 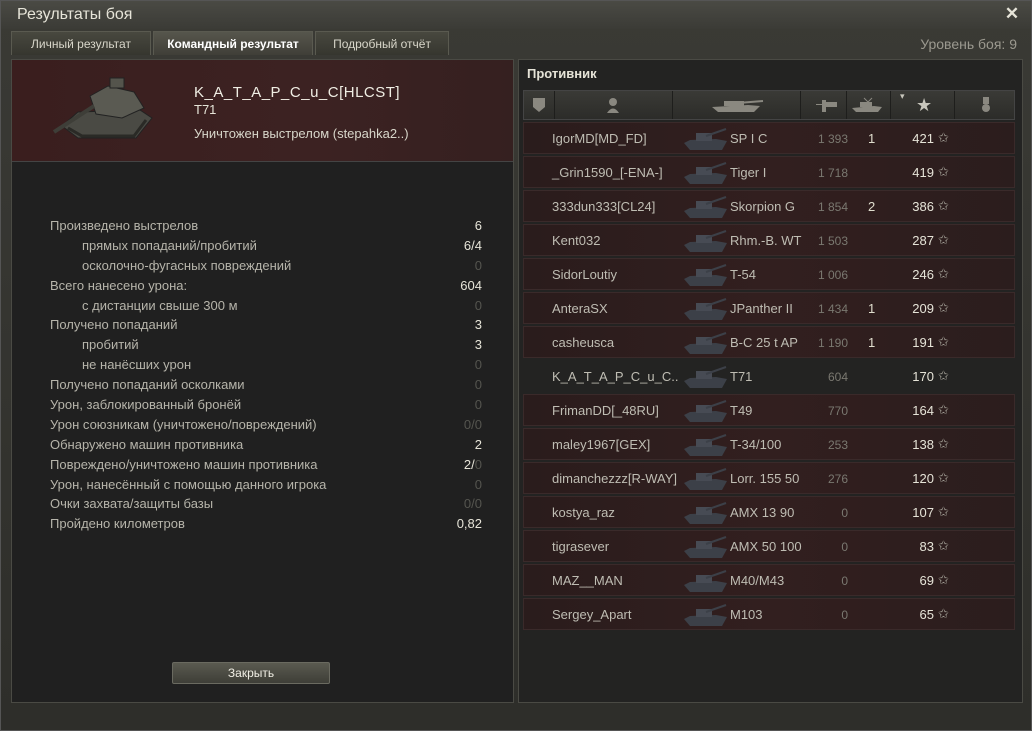 I want to click on player-row: kostya_raz AMX 13 90 0 107 ✩, so click(x=769, y=512).